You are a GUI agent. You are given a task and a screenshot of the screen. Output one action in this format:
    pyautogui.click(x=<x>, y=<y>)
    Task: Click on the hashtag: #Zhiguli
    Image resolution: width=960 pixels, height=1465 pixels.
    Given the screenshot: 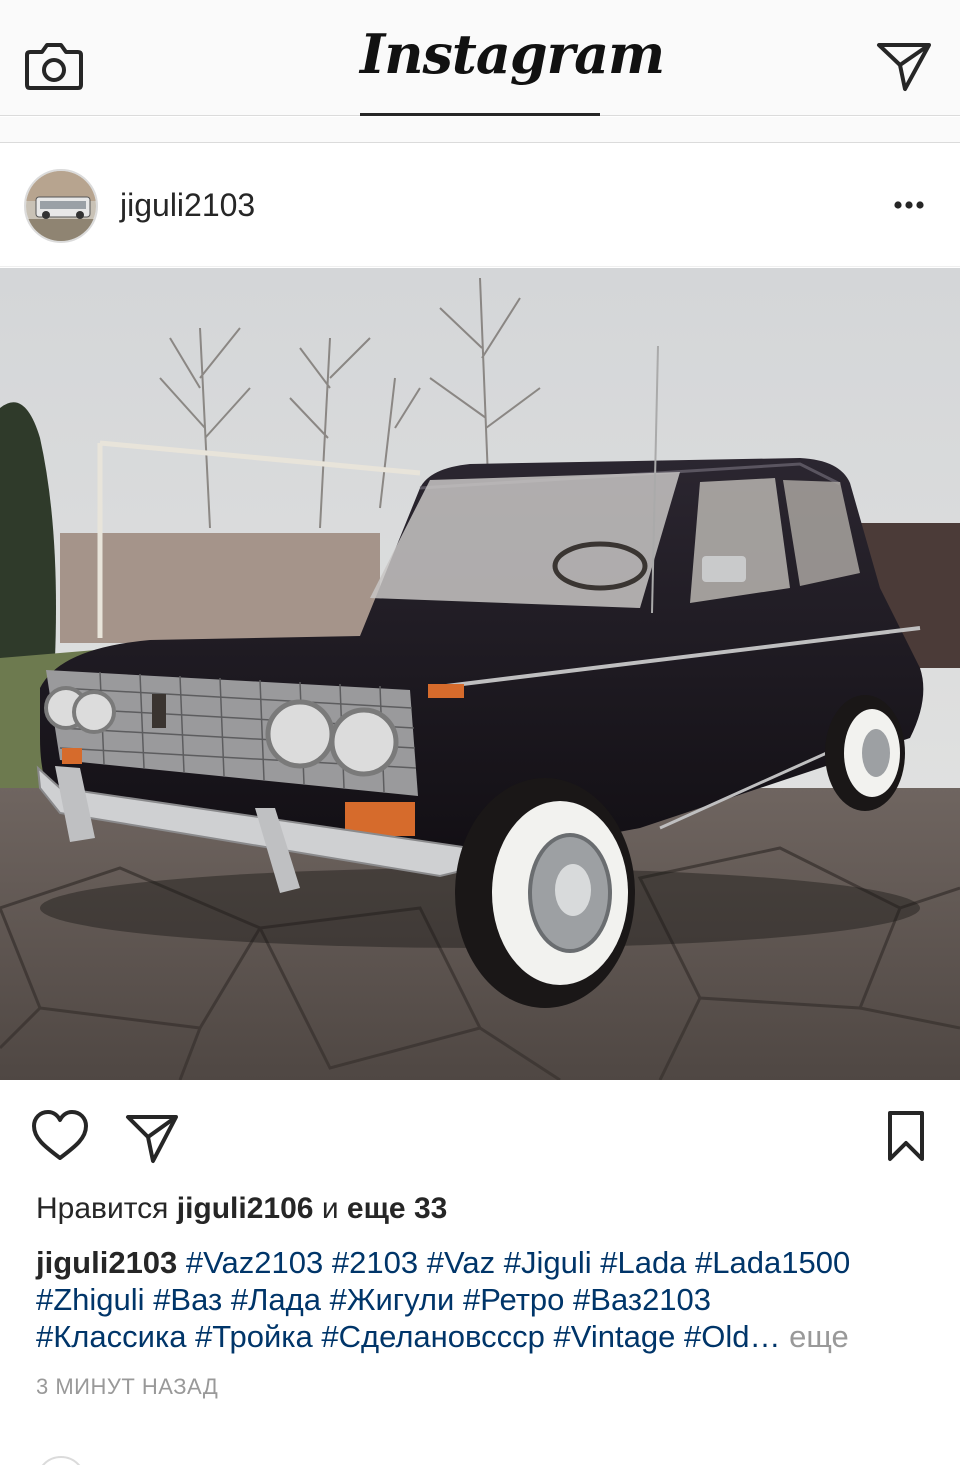 What is the action you would take?
    pyautogui.click(x=90, y=1299)
    